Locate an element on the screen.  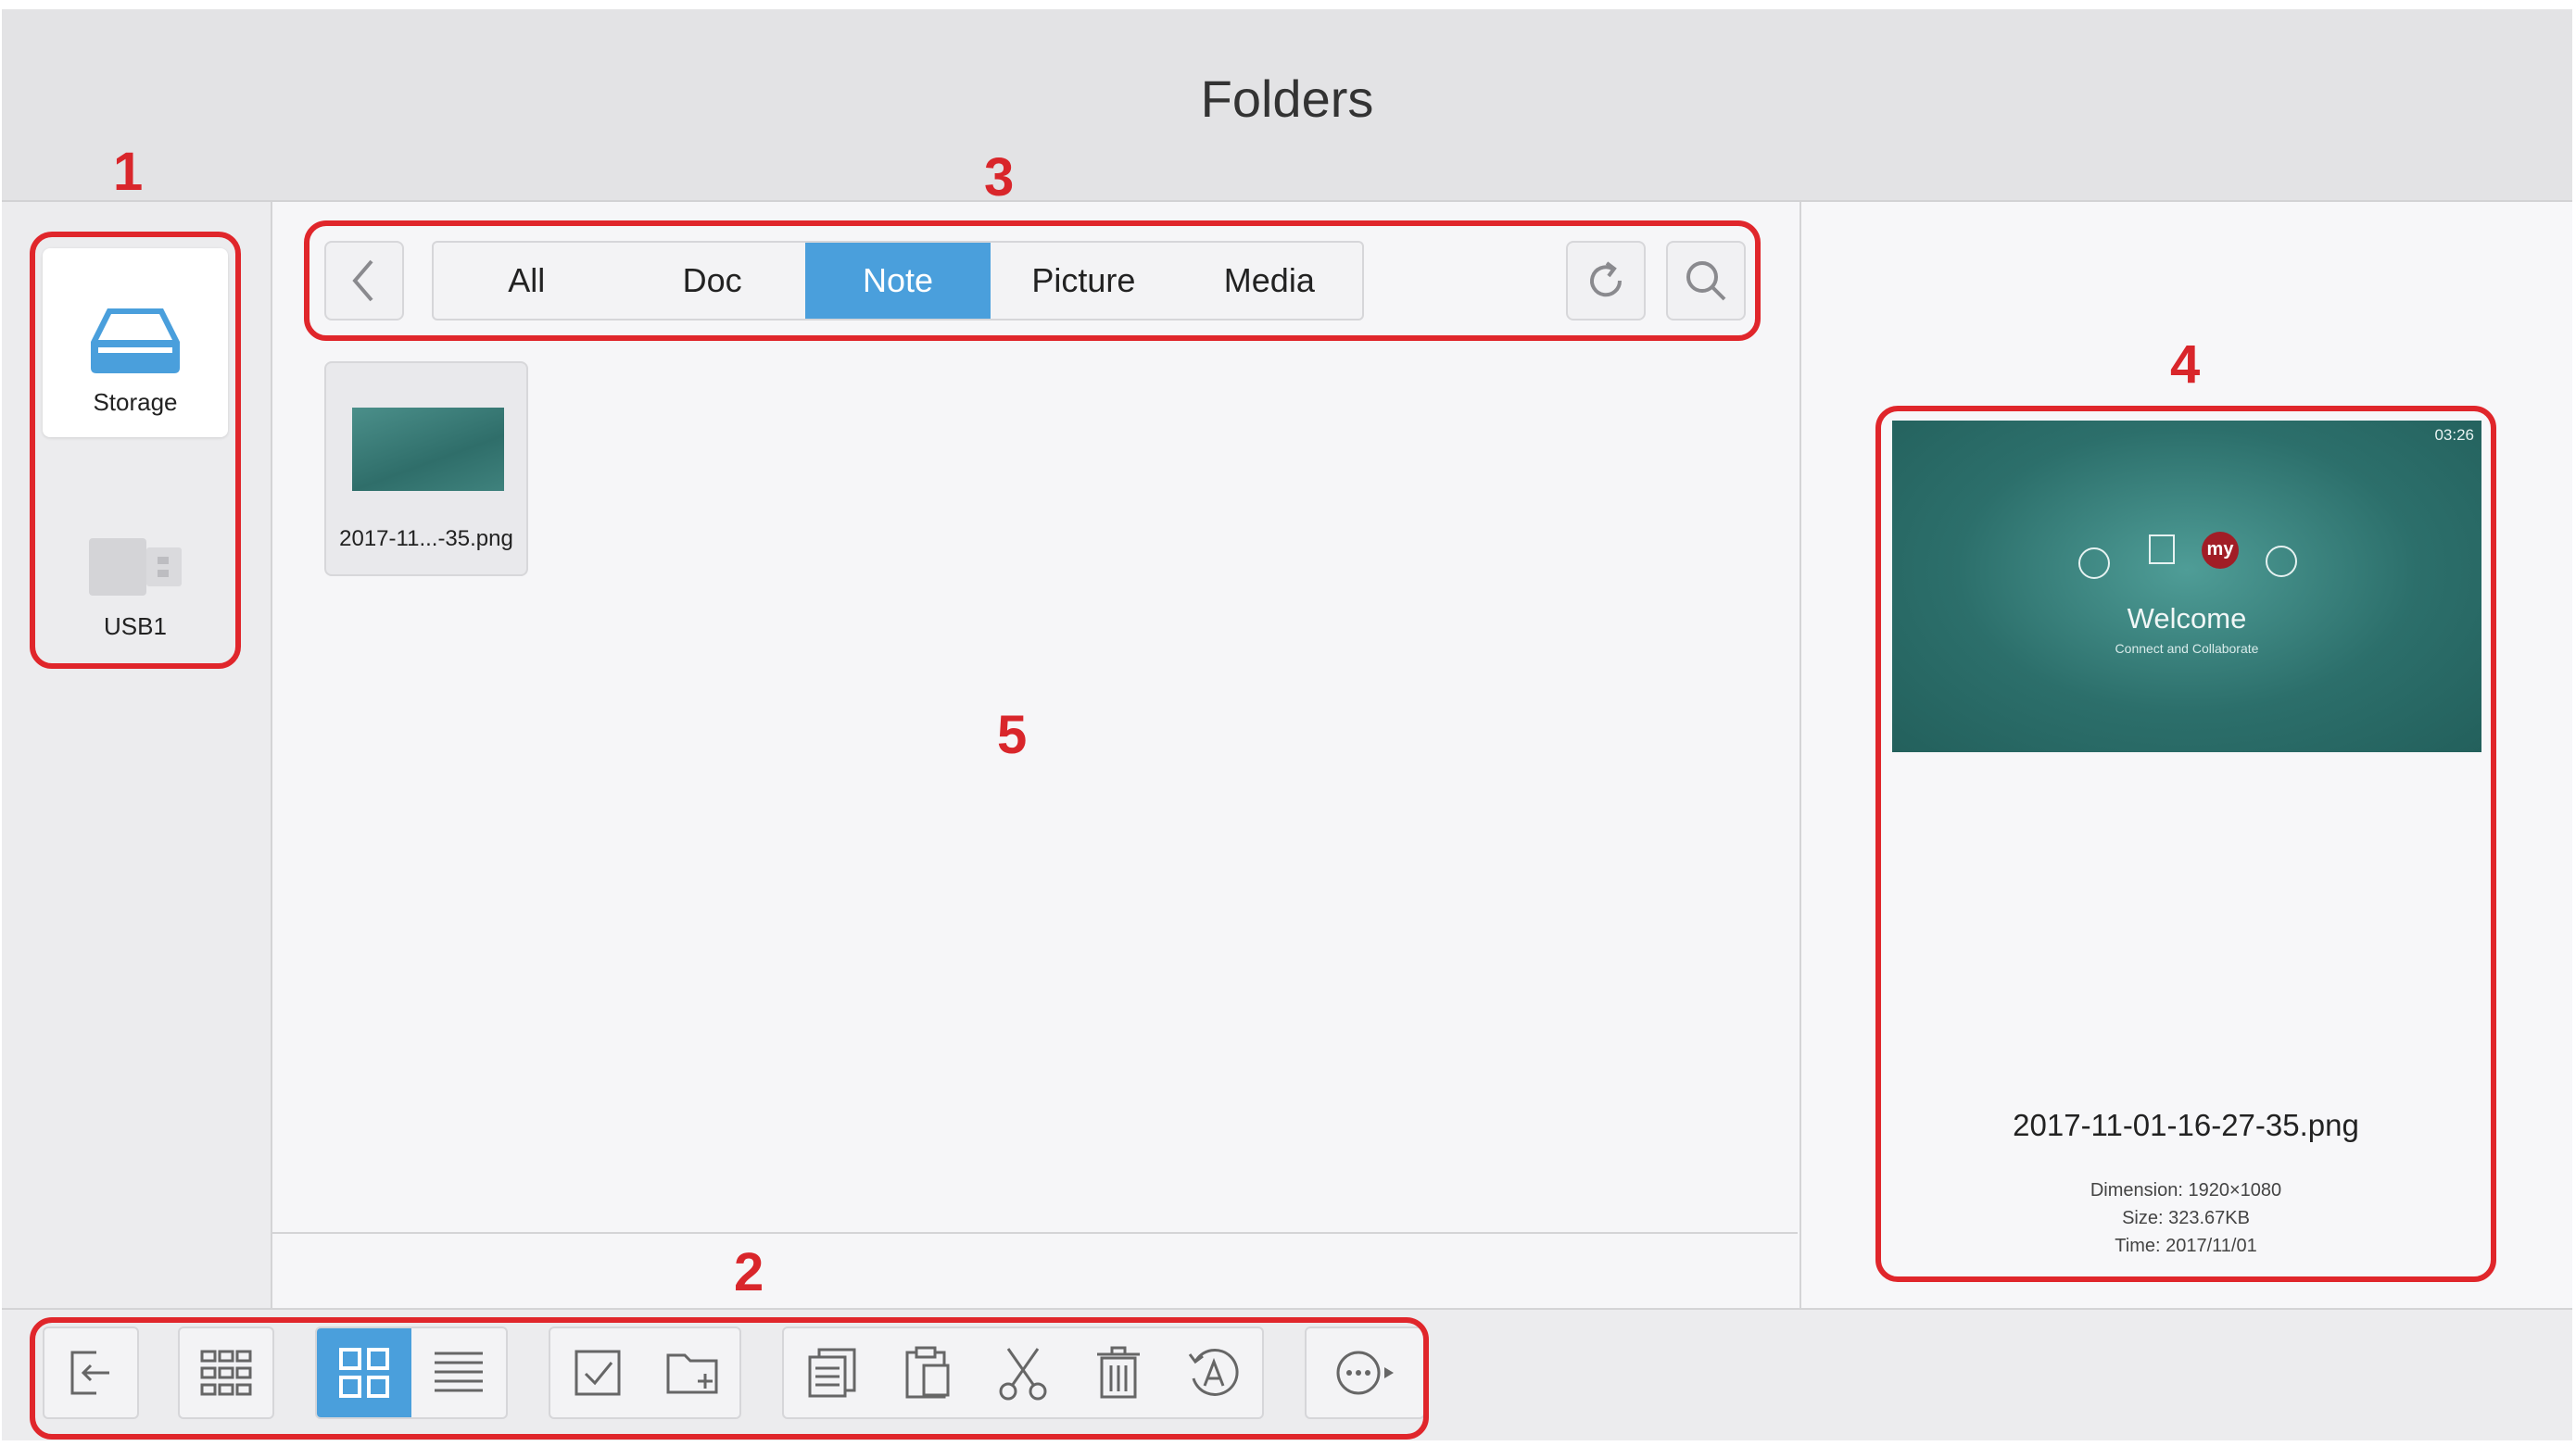
divider is located at coordinates (1035, 1233).